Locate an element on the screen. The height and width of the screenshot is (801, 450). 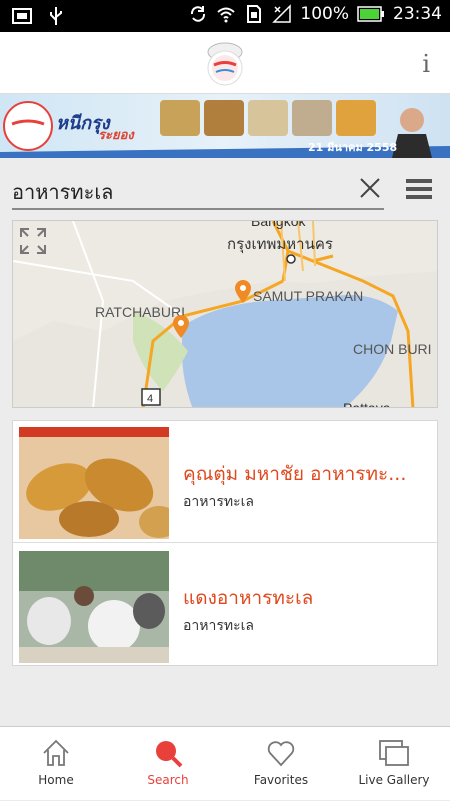
home-icon is located at coordinates (56, 752).